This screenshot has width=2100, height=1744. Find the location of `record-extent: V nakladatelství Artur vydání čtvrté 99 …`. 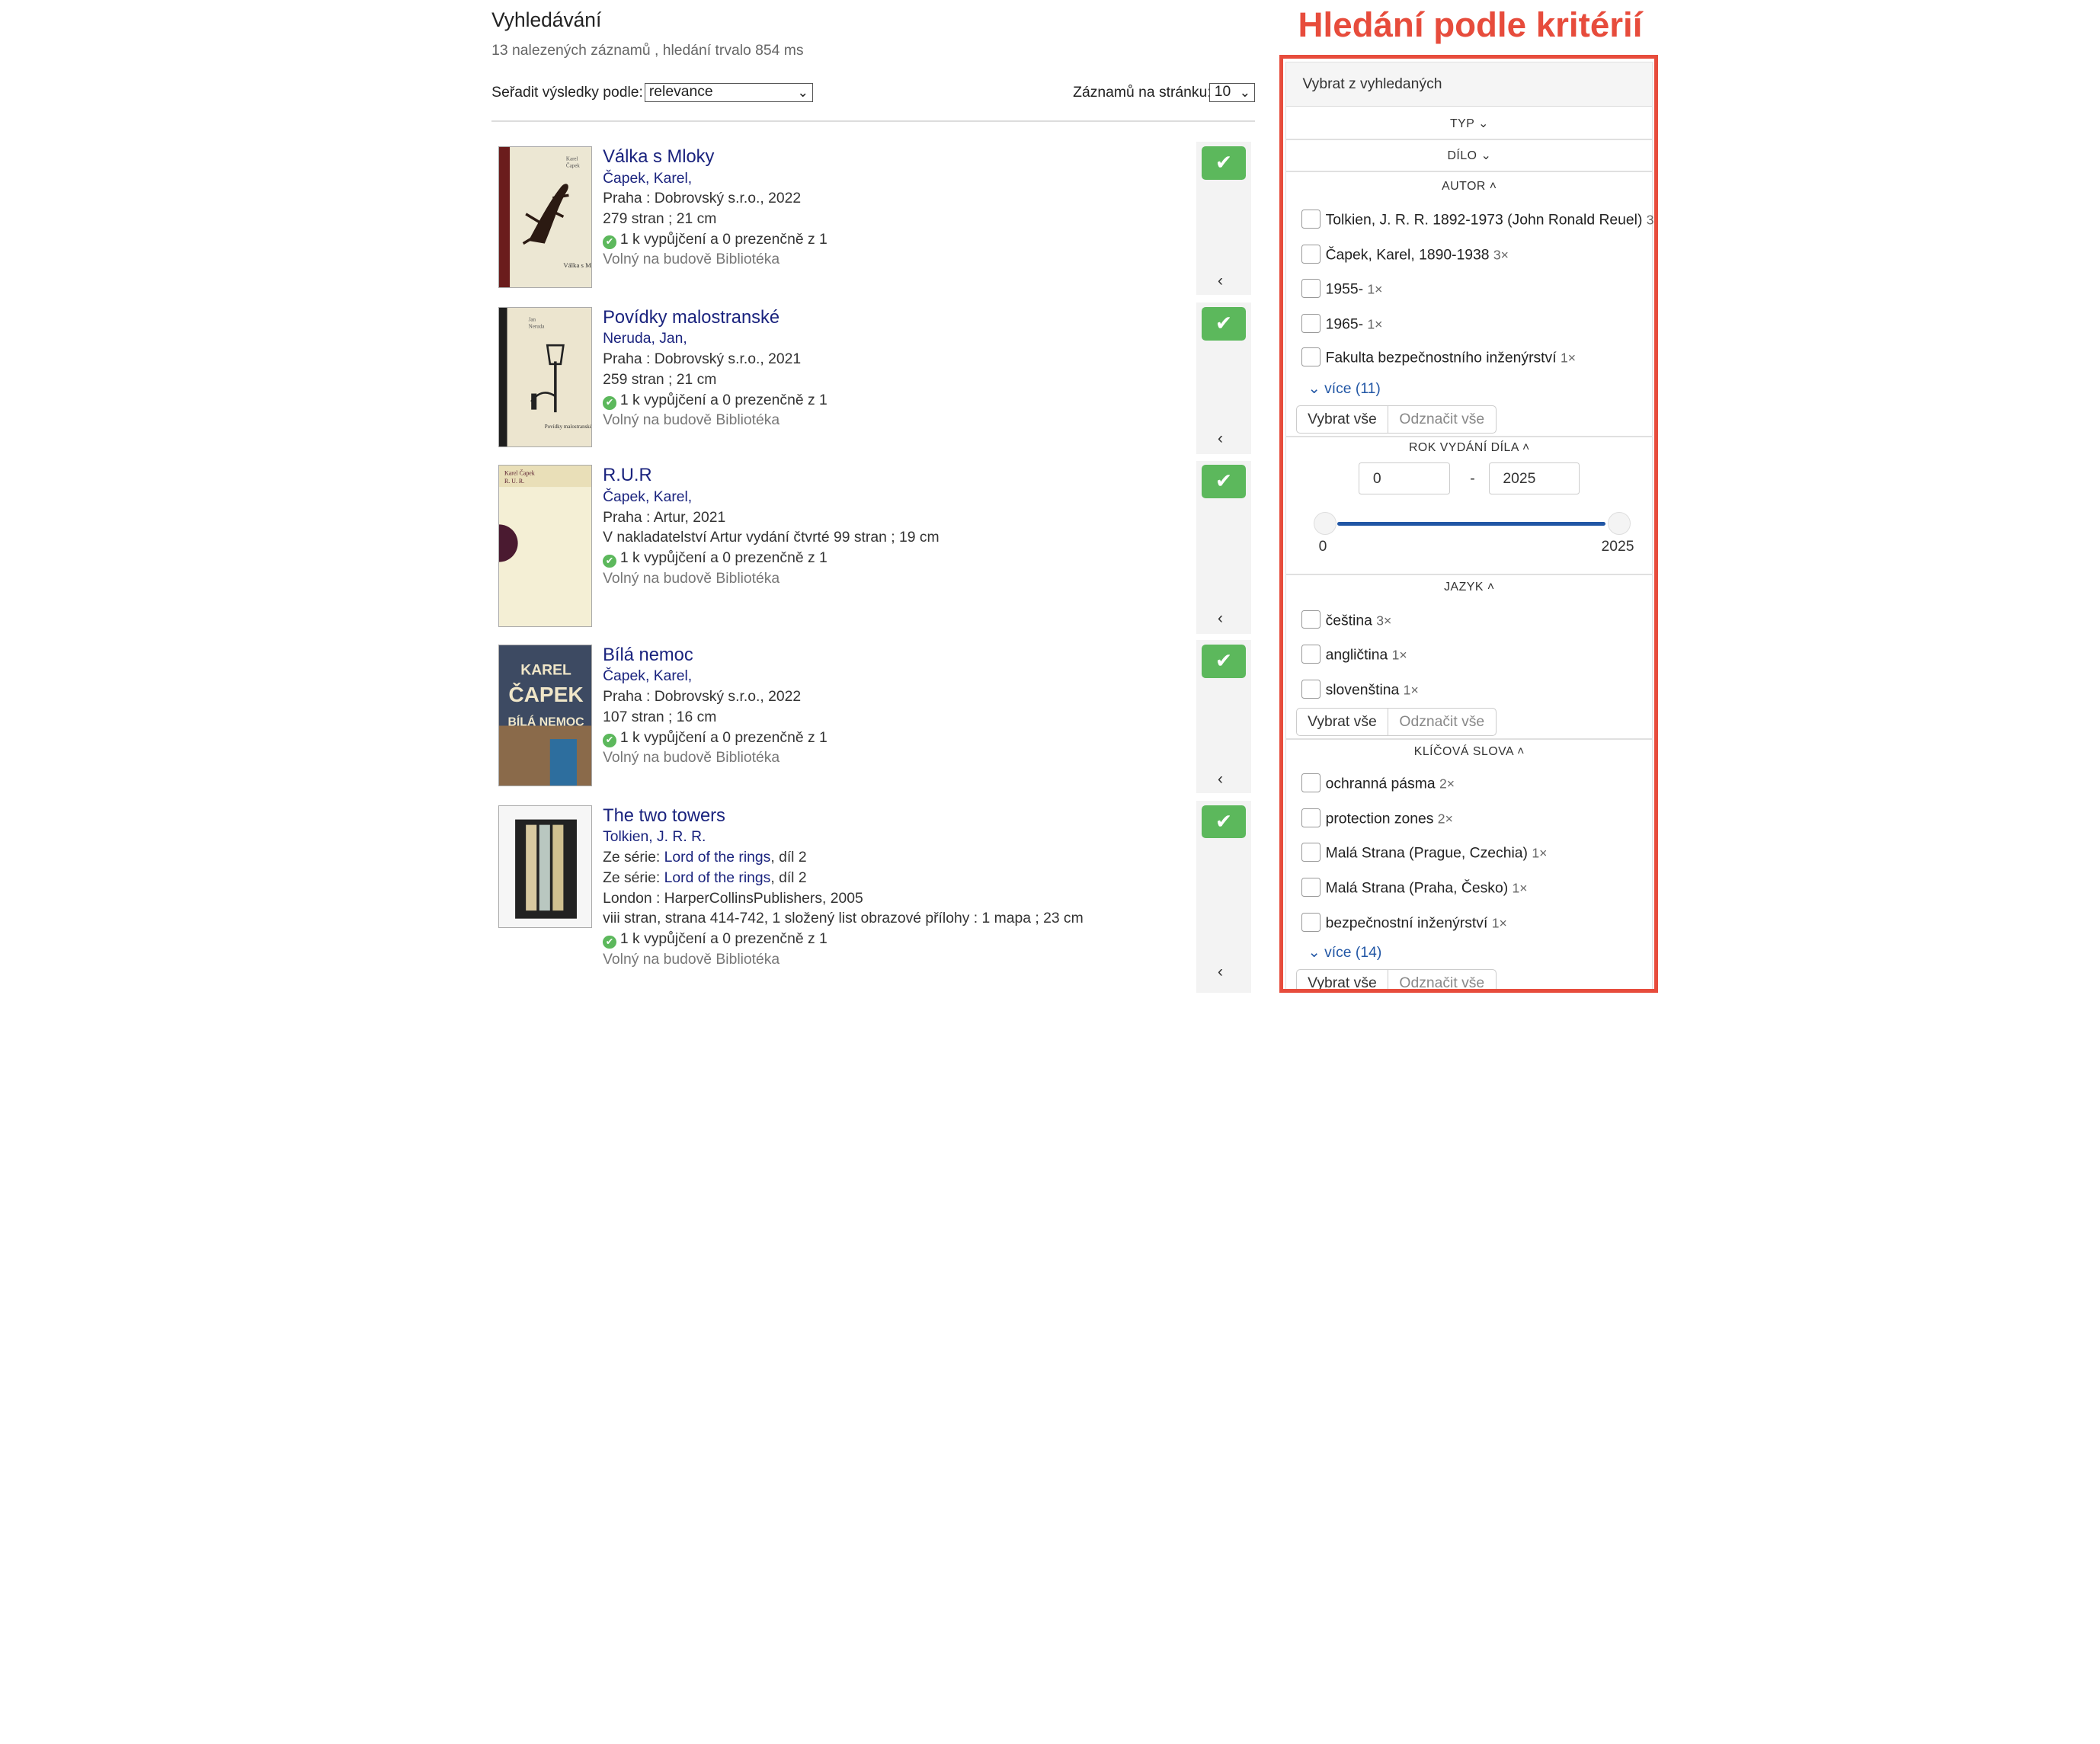

record-extent: V nakladatelství Artur vydání čtvrté 99 … is located at coordinates (771, 538).